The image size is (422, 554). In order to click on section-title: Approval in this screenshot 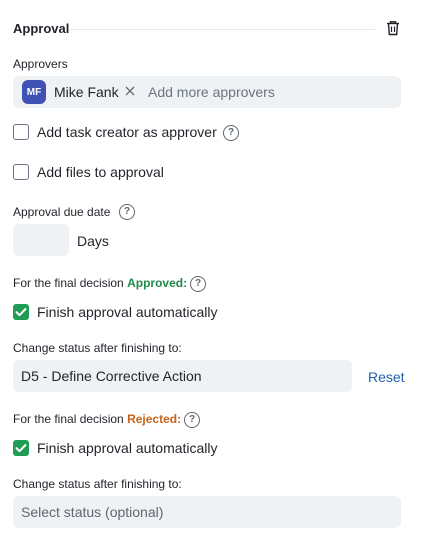, I will do `click(41, 28)`.